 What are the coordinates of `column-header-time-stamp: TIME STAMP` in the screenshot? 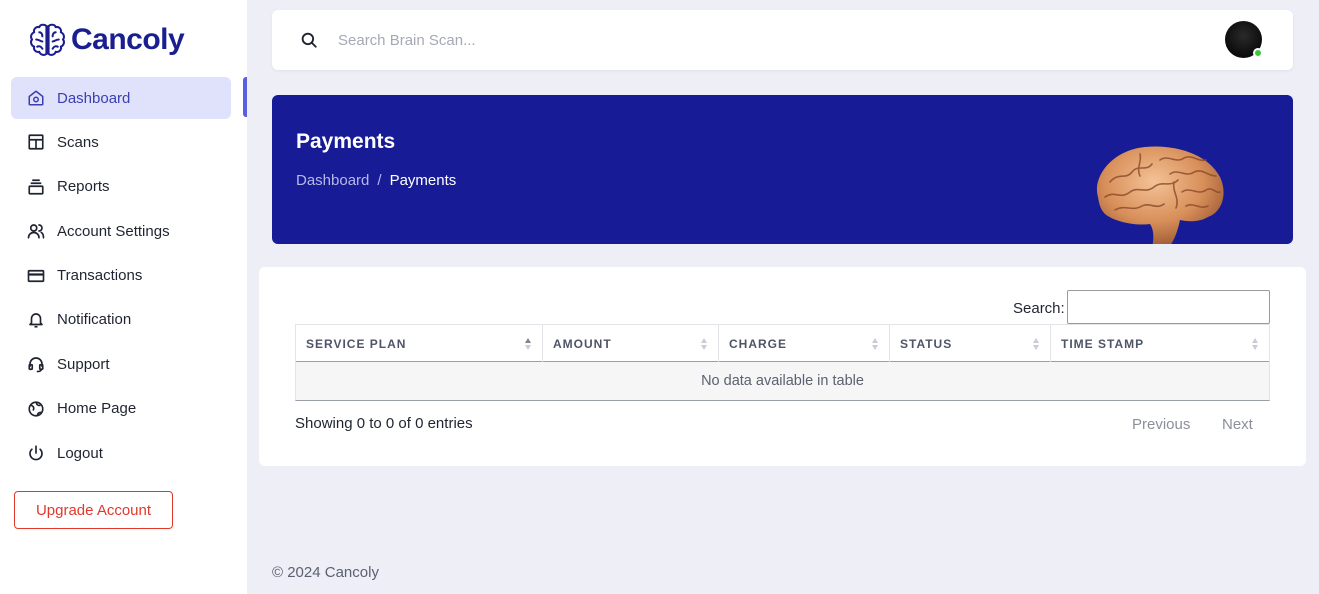 It's located at (1160, 343).